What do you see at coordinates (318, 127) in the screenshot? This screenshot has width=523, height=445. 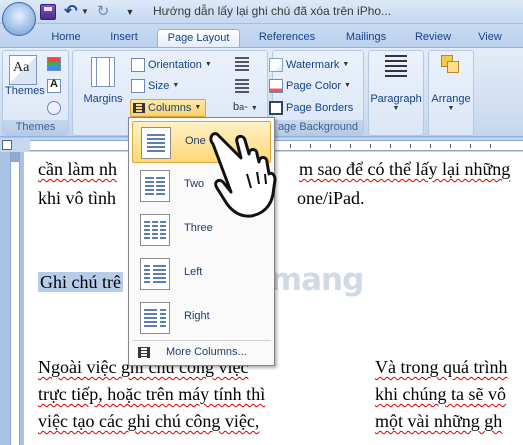 I see `page-background-group-label: age Background` at bounding box center [318, 127].